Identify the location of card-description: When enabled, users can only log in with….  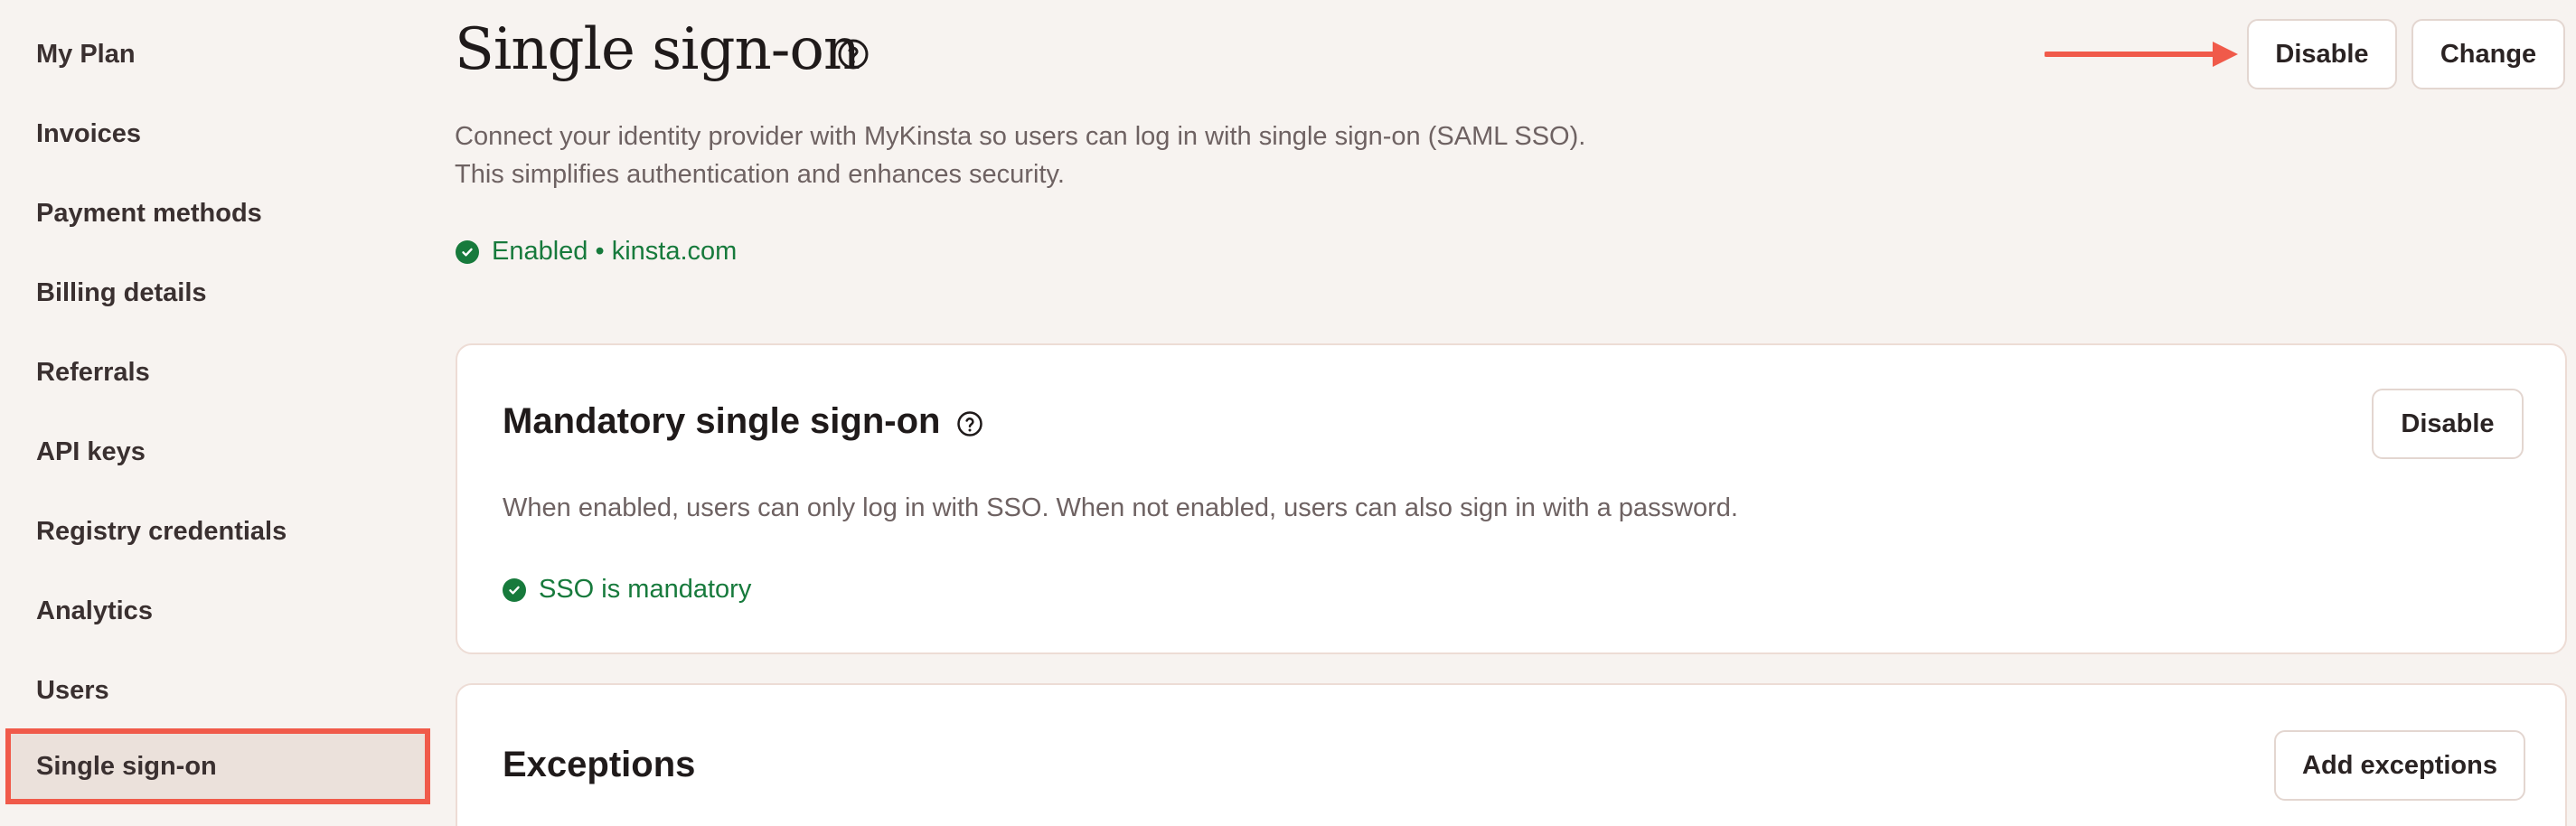
(1120, 507).